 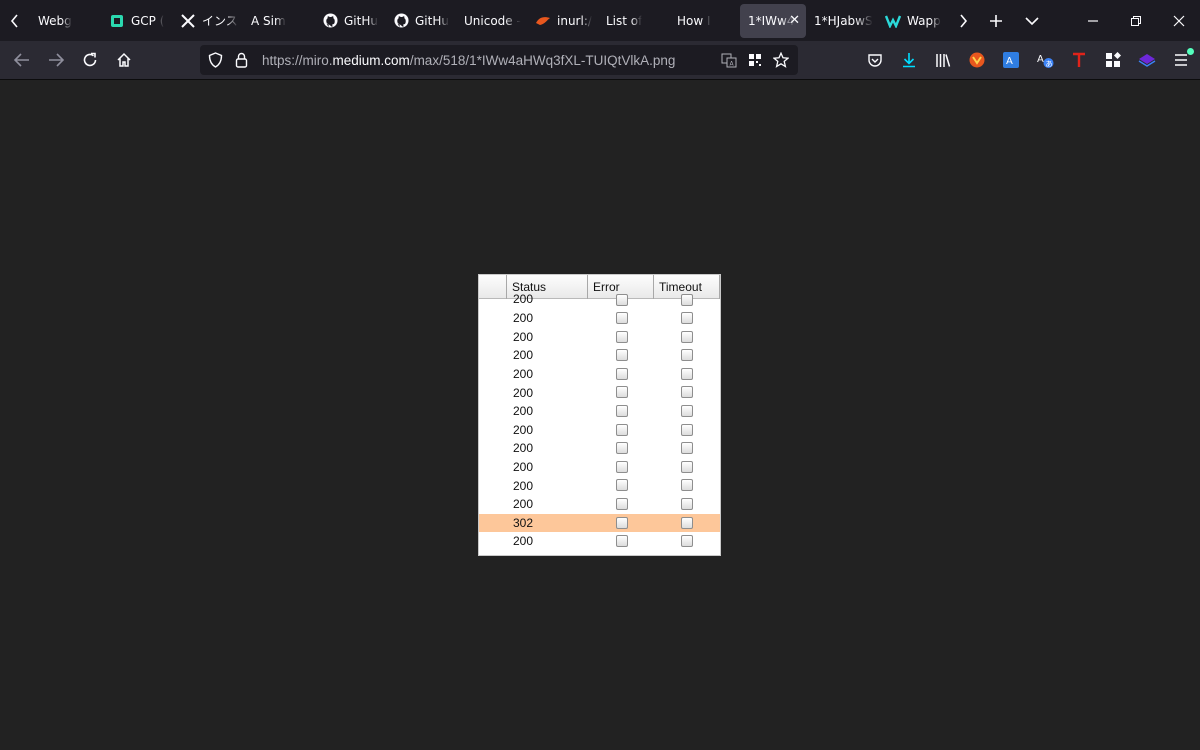 I want to click on fox-extension-icon, so click(x=977, y=60).